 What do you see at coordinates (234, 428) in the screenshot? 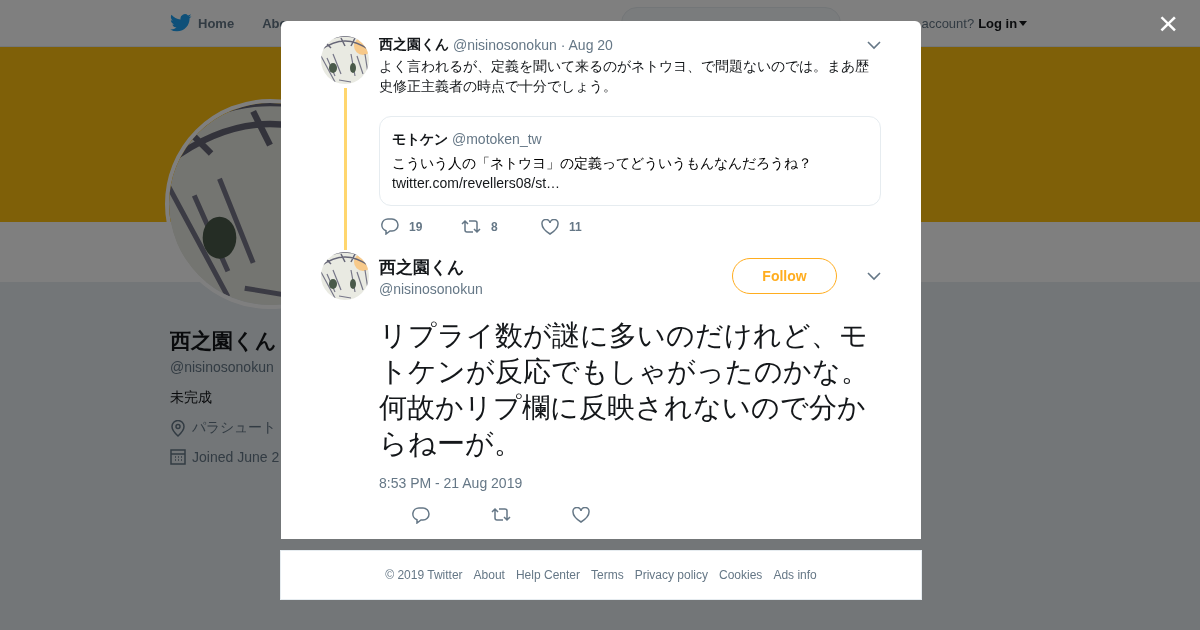
I see `profile-location: パラシュート` at bounding box center [234, 428].